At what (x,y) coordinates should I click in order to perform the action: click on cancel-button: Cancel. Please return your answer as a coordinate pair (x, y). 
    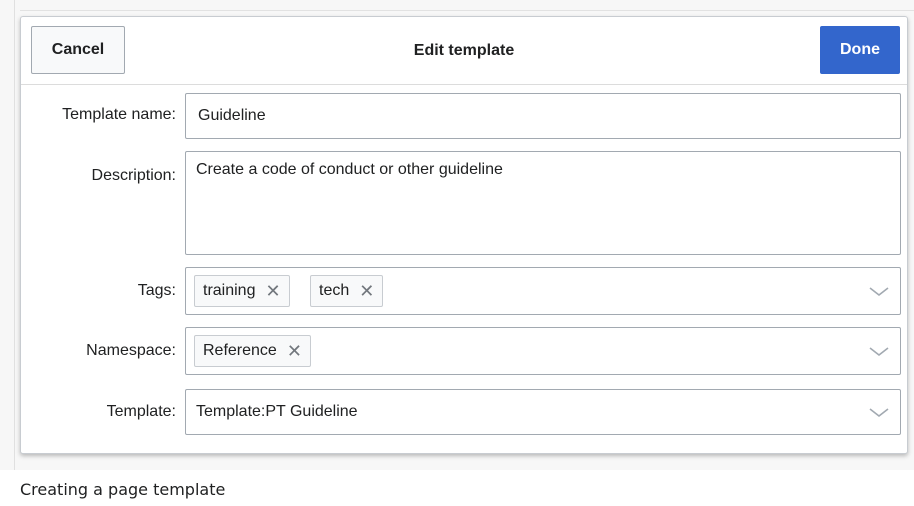
    Looking at the image, I should click on (78, 50).